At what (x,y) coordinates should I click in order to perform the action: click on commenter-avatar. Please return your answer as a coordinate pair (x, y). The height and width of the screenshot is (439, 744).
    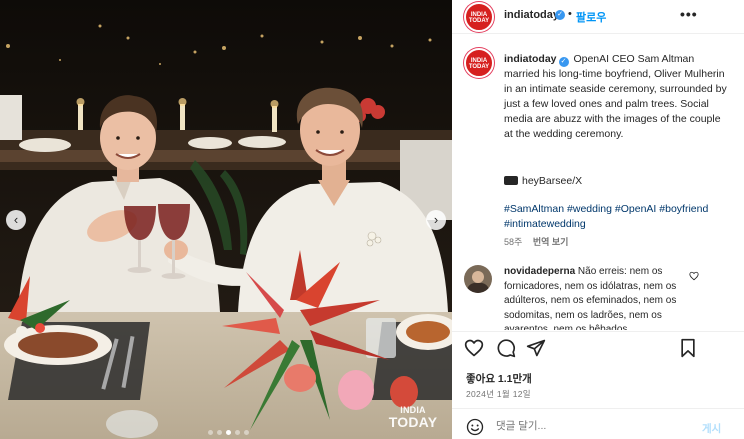
    Looking at the image, I should click on (478, 279).